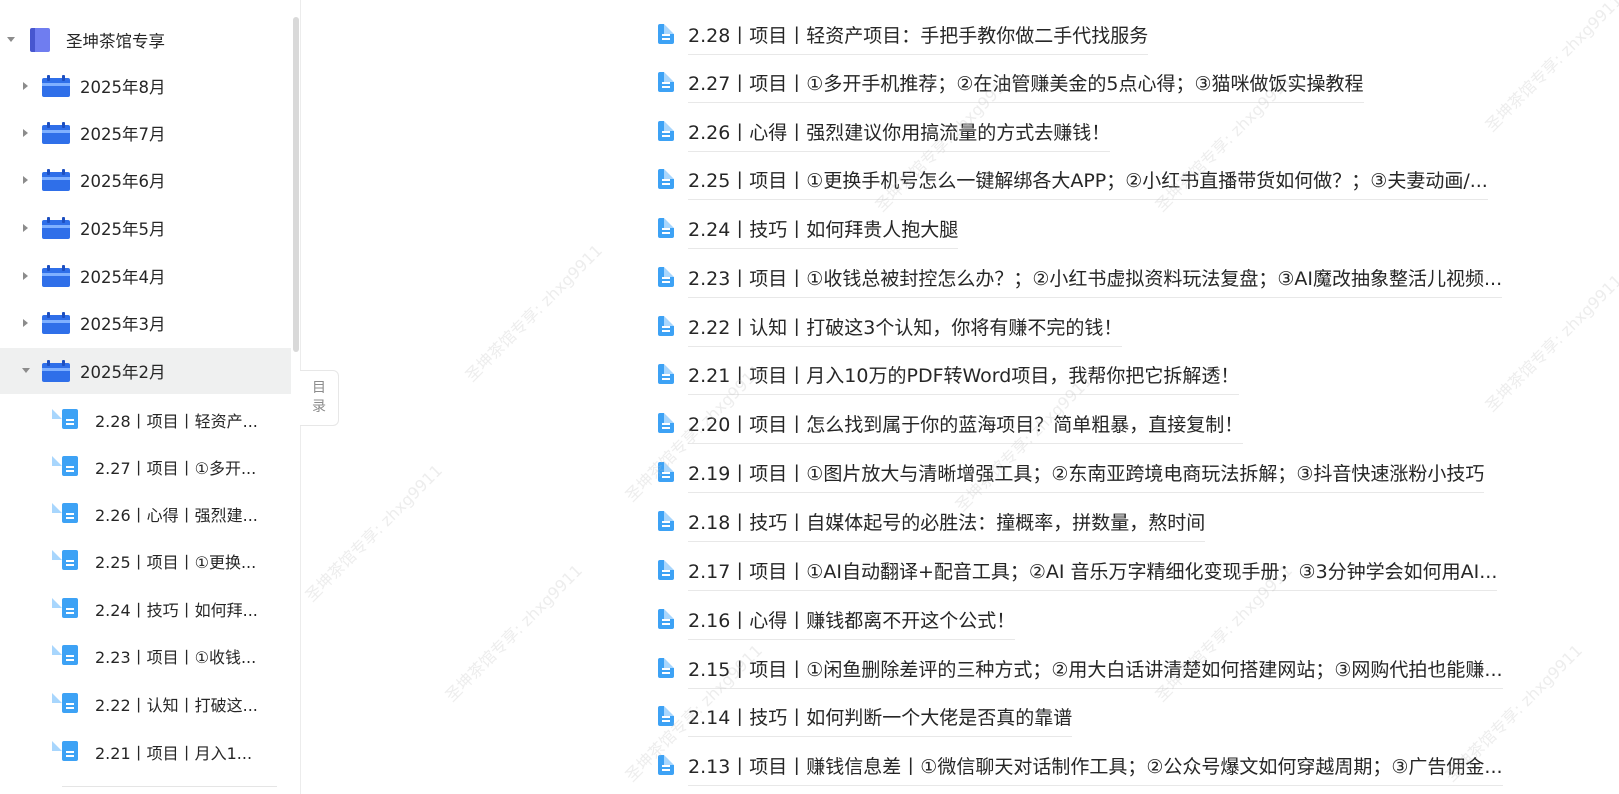 The image size is (1619, 794). I want to click on tree-month-label: 2025年7月, so click(123, 134).